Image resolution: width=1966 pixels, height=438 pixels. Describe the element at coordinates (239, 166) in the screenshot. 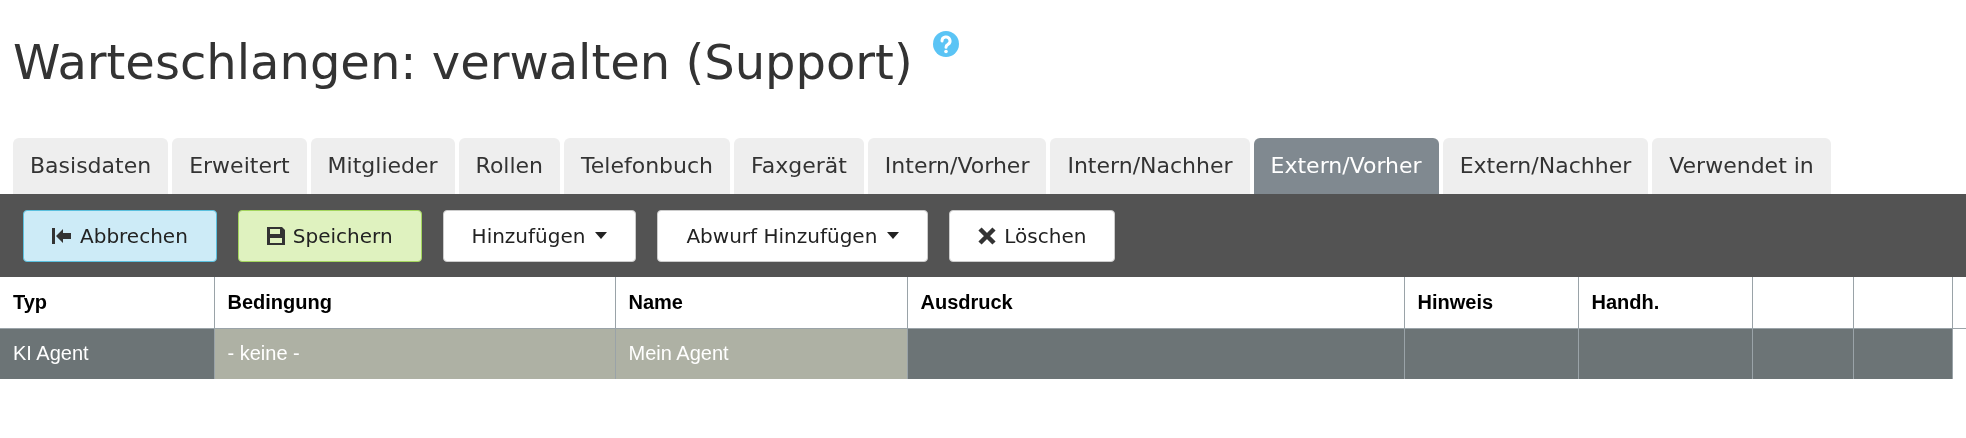

I see `tab: Erweitert` at that location.